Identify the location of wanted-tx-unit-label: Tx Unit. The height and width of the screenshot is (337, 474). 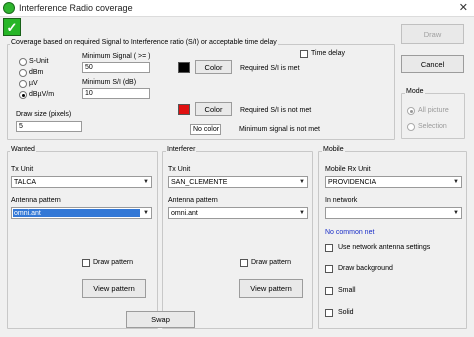
(22, 169).